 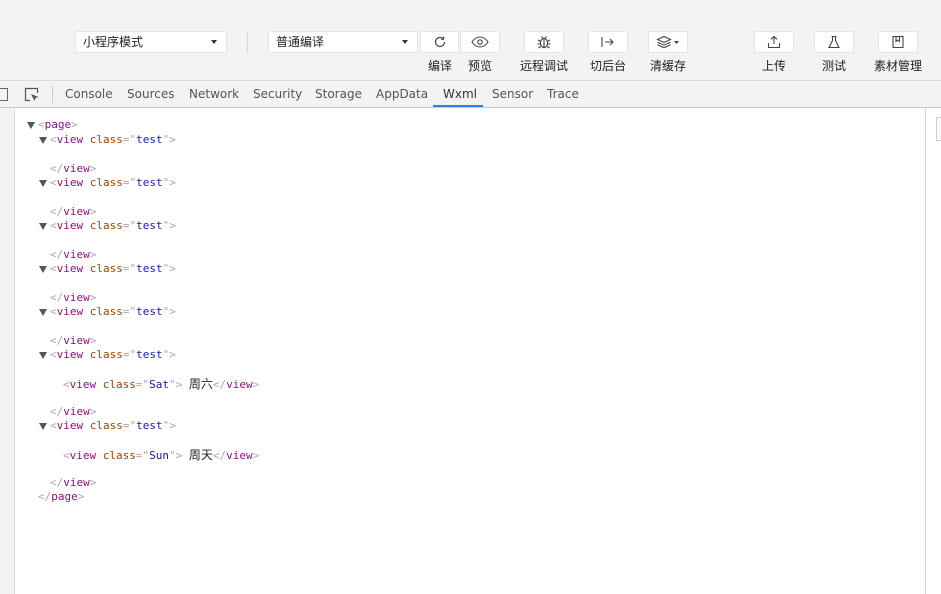 I want to click on tree-node-view-sun: <view class="Sun"> 周天</view>, so click(x=161, y=455).